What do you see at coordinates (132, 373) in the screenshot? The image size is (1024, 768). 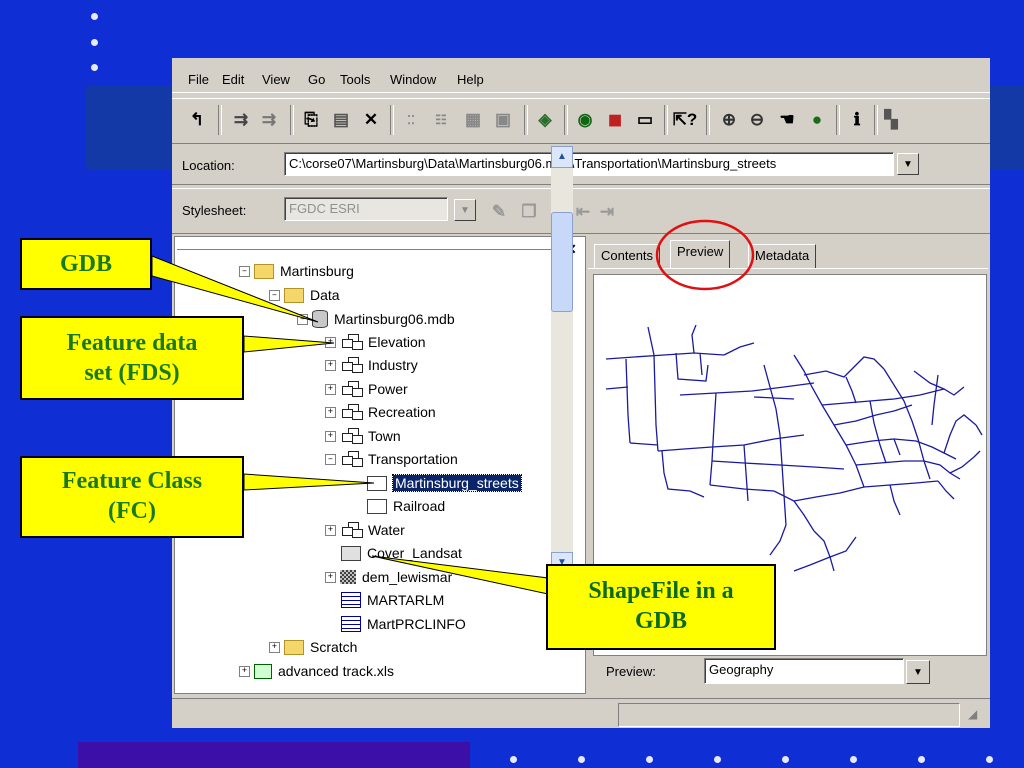 I see `callout-text: set (FDS)` at bounding box center [132, 373].